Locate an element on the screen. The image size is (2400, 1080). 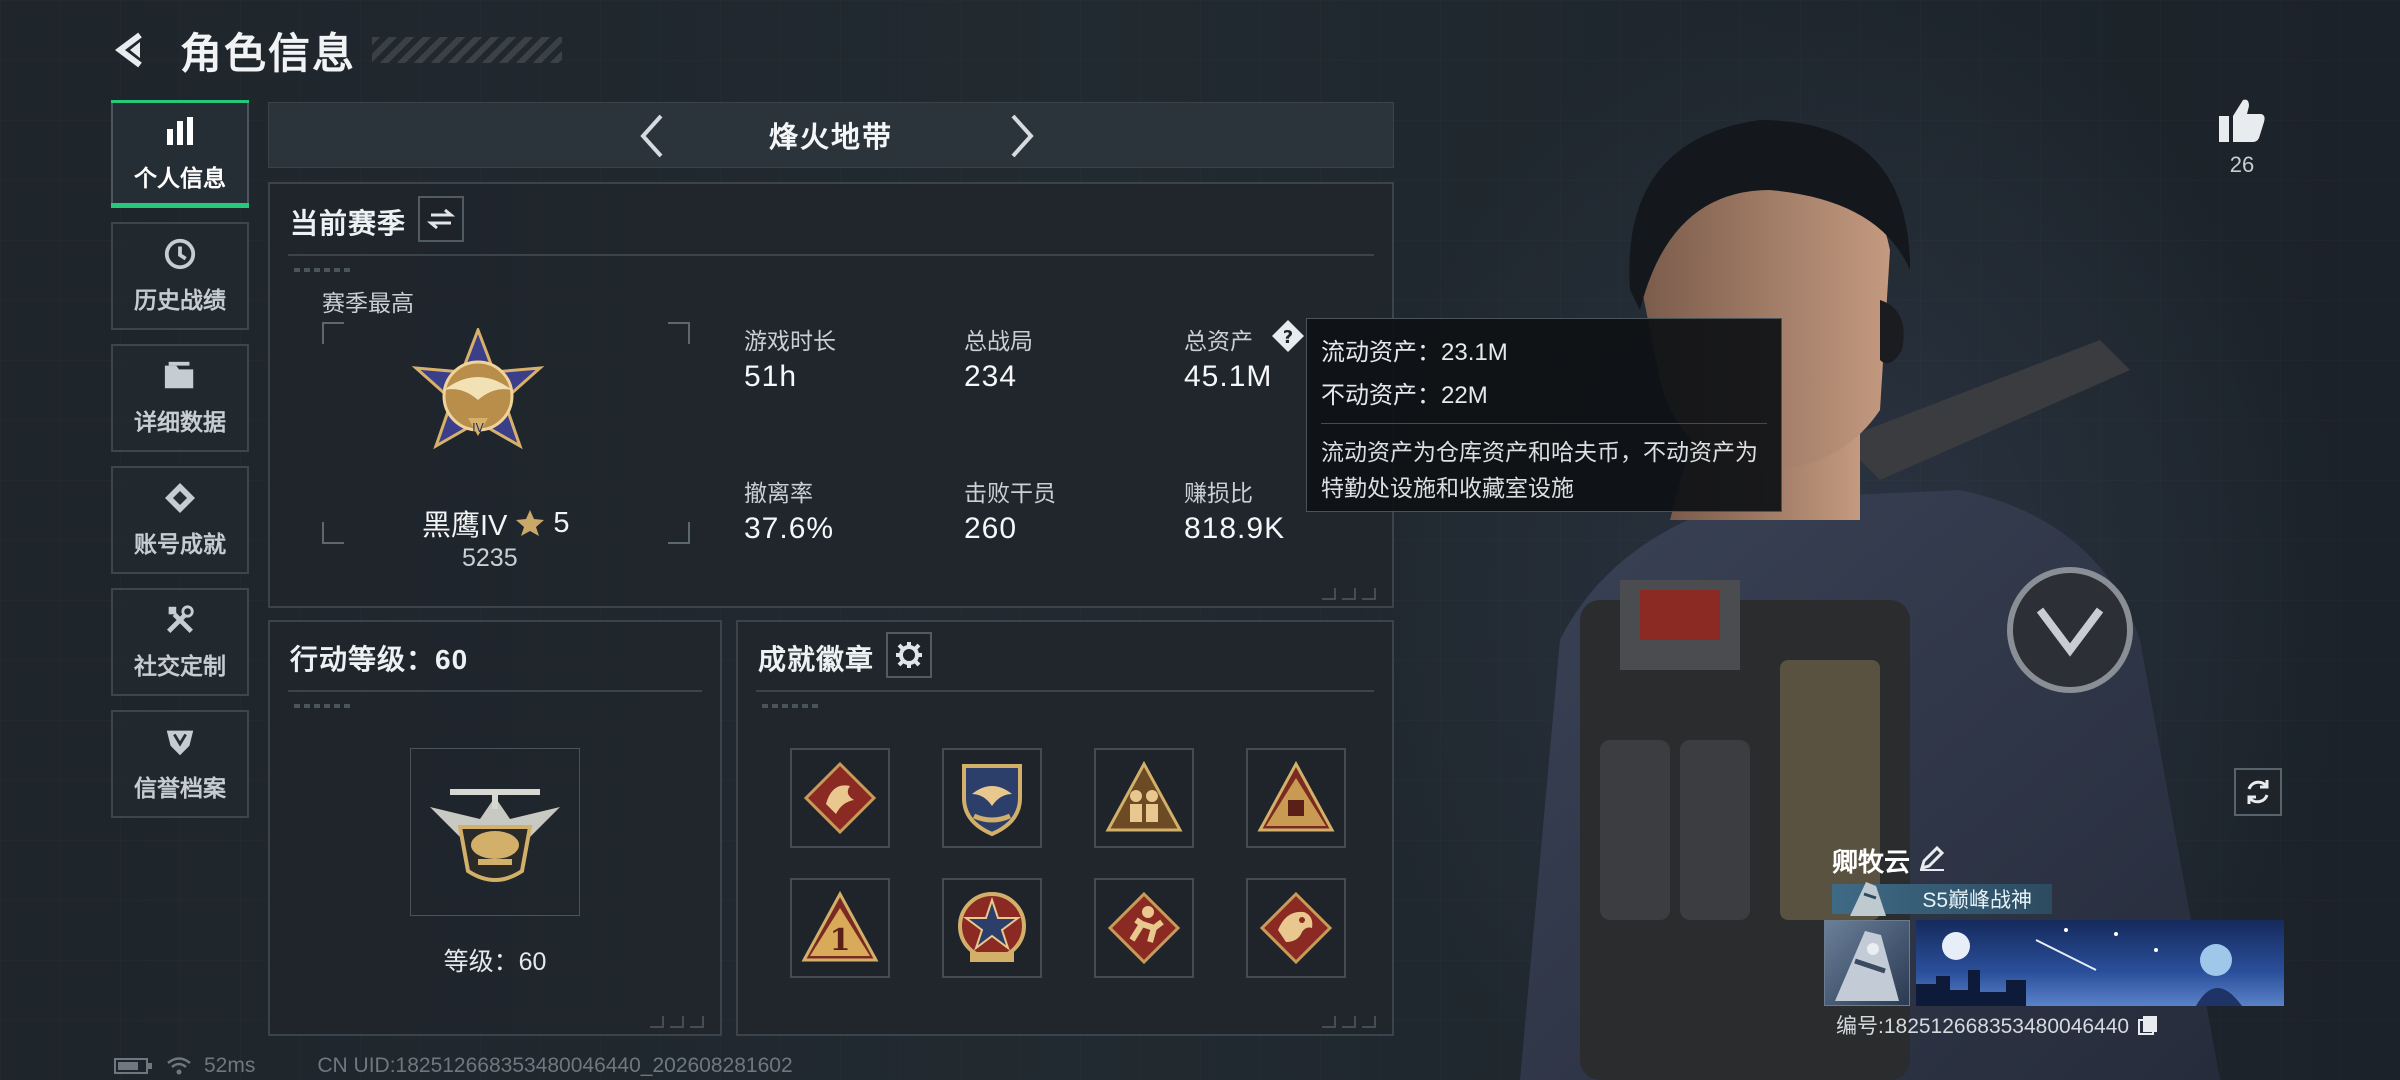
sidebar-item-label: 个人信息 is located at coordinates (180, 178).